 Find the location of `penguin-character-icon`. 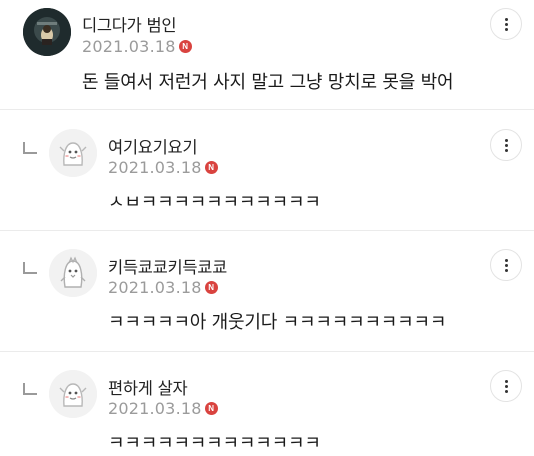

penguin-character-icon is located at coordinates (73, 273).